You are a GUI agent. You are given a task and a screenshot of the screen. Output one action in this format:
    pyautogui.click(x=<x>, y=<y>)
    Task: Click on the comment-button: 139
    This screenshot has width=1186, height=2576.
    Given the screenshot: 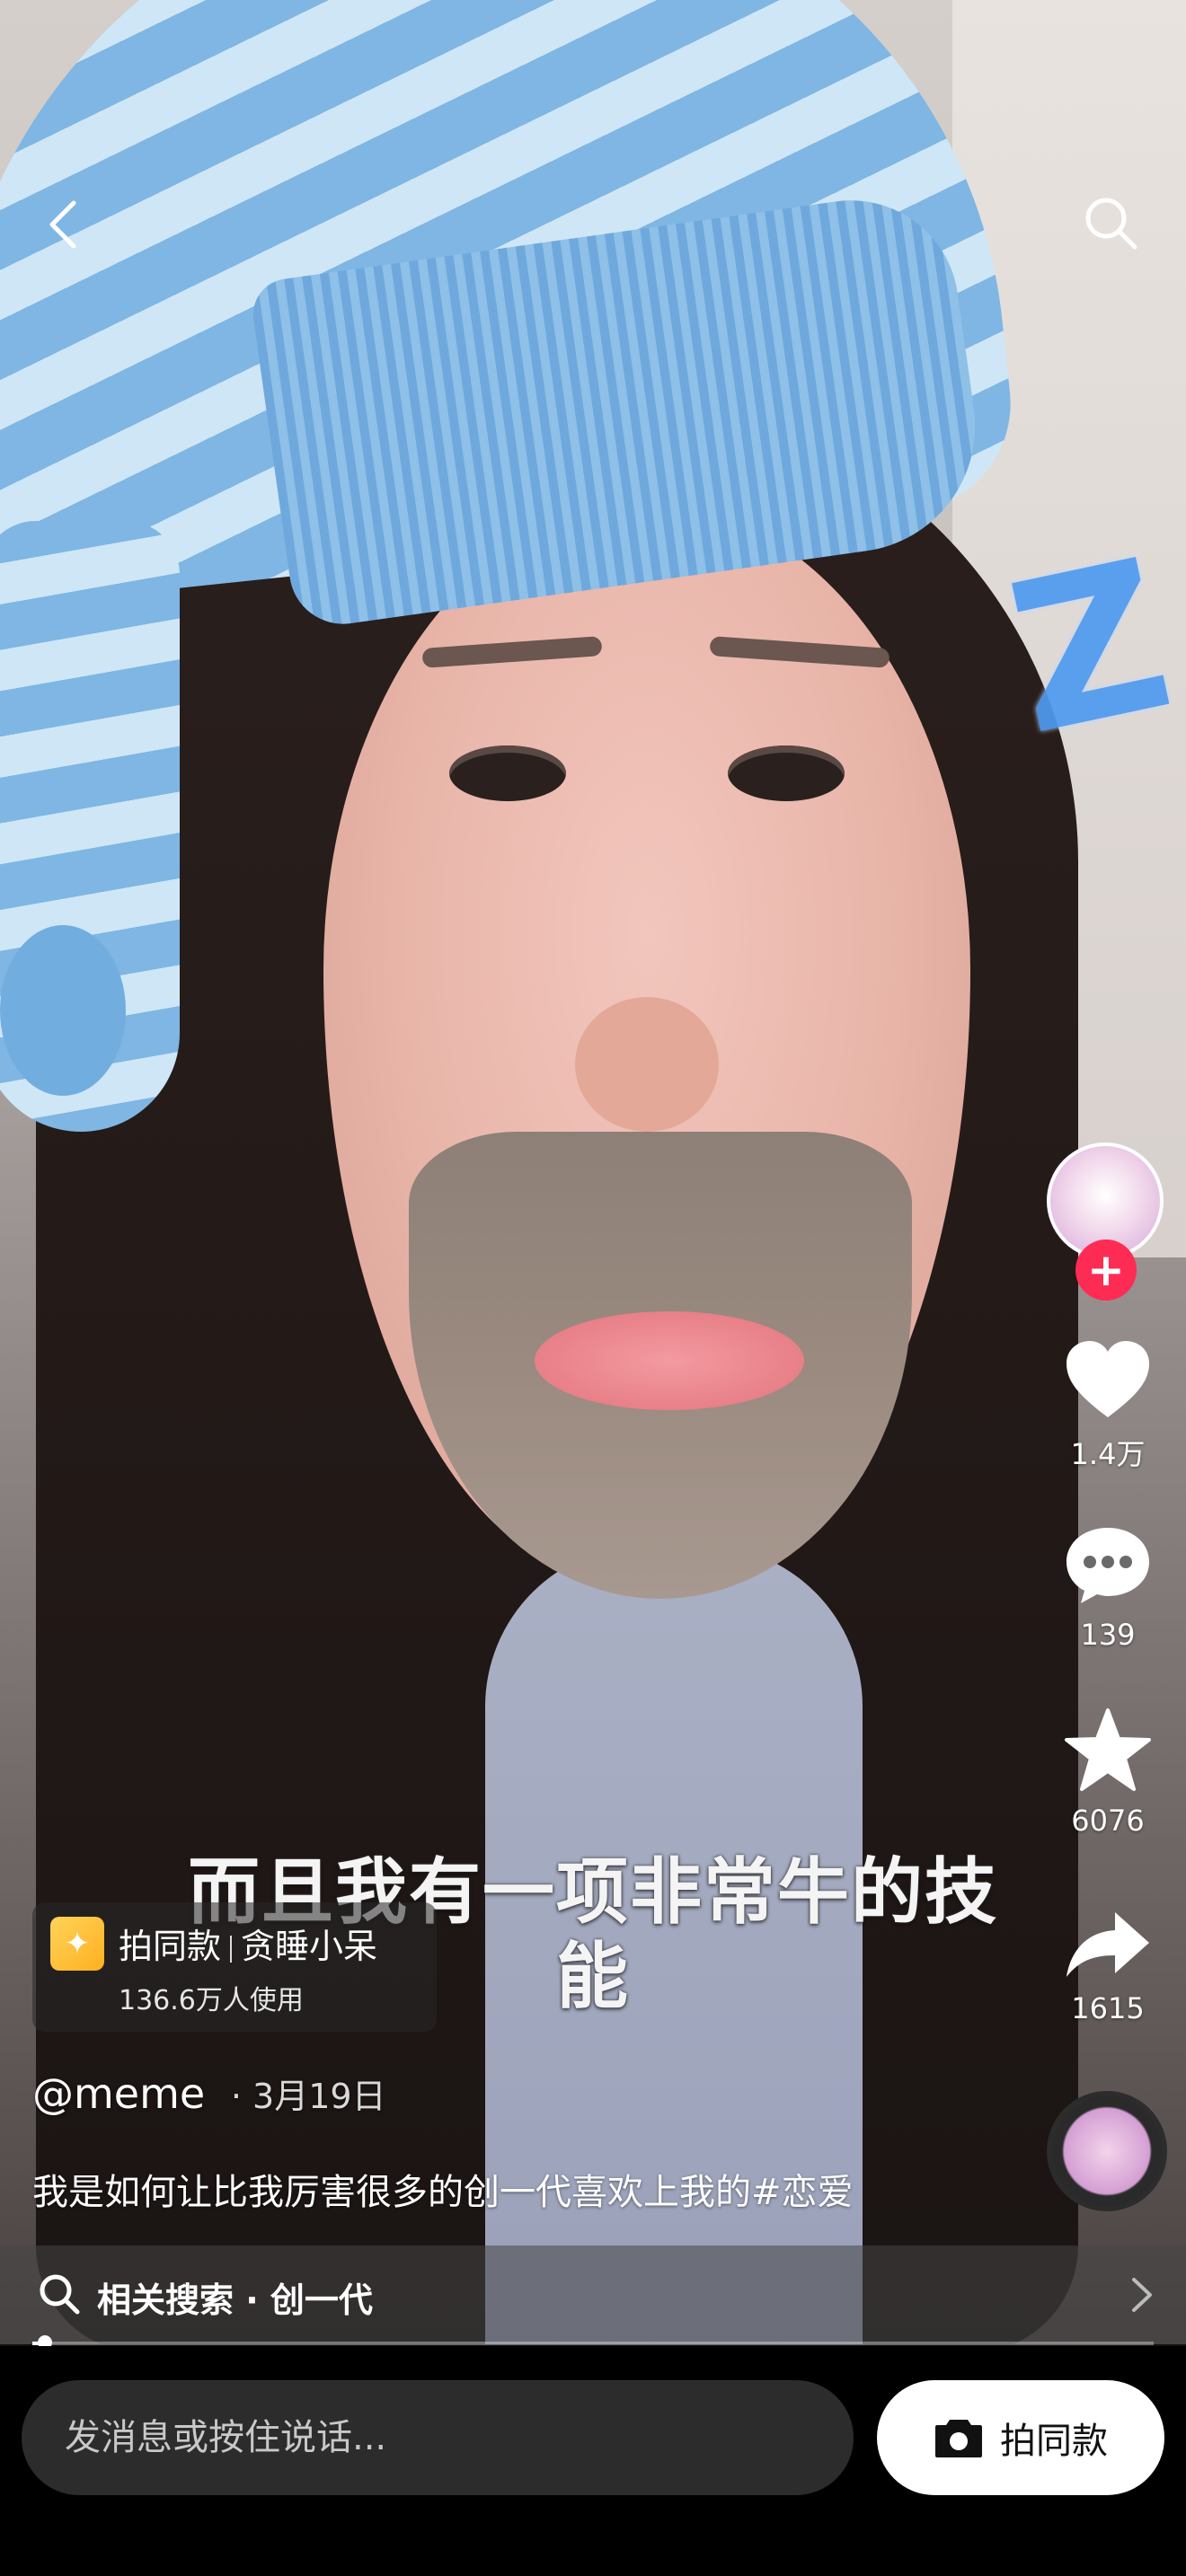 What is the action you would take?
    pyautogui.click(x=1107, y=1587)
    